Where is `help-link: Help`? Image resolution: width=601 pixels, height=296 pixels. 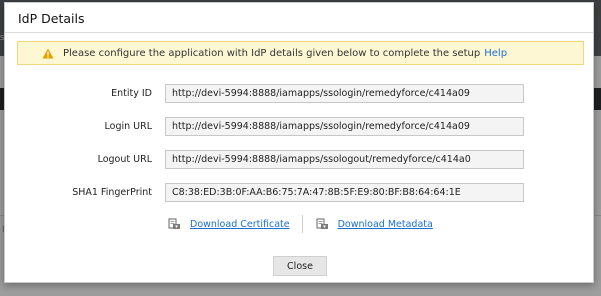
help-link: Help is located at coordinates (495, 53).